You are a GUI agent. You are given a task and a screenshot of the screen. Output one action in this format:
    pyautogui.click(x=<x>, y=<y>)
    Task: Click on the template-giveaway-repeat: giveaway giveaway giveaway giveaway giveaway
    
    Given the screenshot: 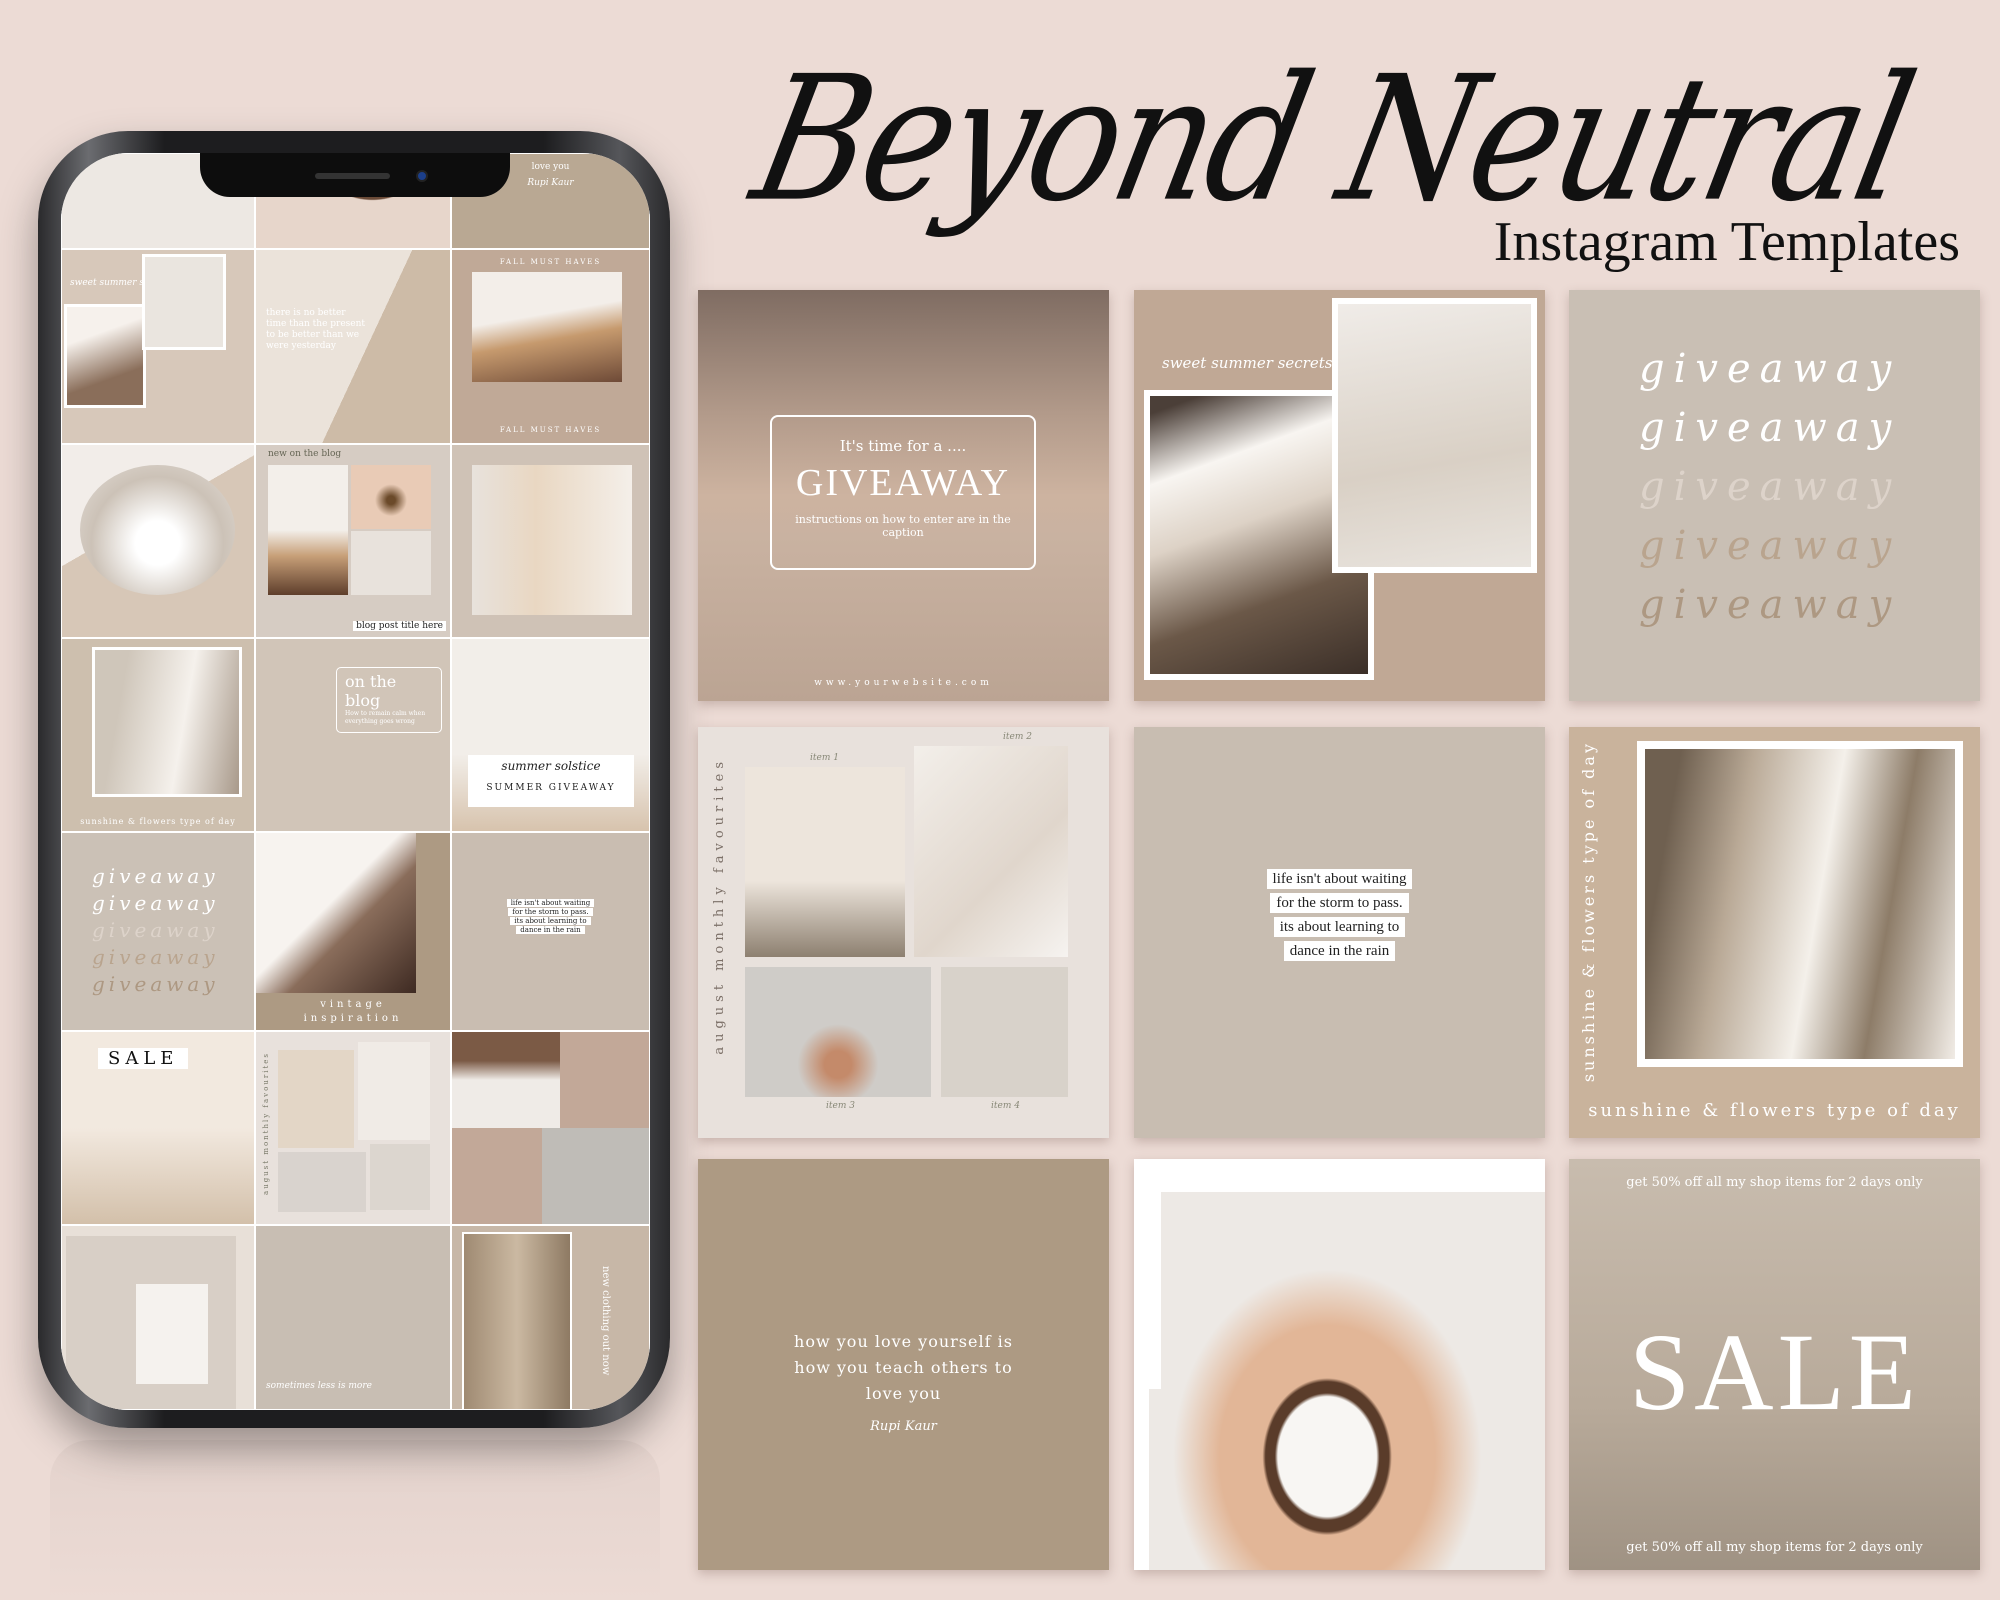 What is the action you would take?
    pyautogui.click(x=1774, y=495)
    